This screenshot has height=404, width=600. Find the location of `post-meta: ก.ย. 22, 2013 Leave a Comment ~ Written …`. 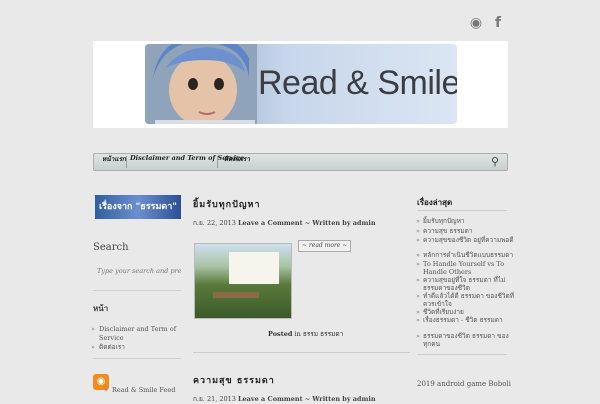

post-meta: ก.ย. 22, 2013 Leave a Comment ~ Written … is located at coordinates (284, 223).